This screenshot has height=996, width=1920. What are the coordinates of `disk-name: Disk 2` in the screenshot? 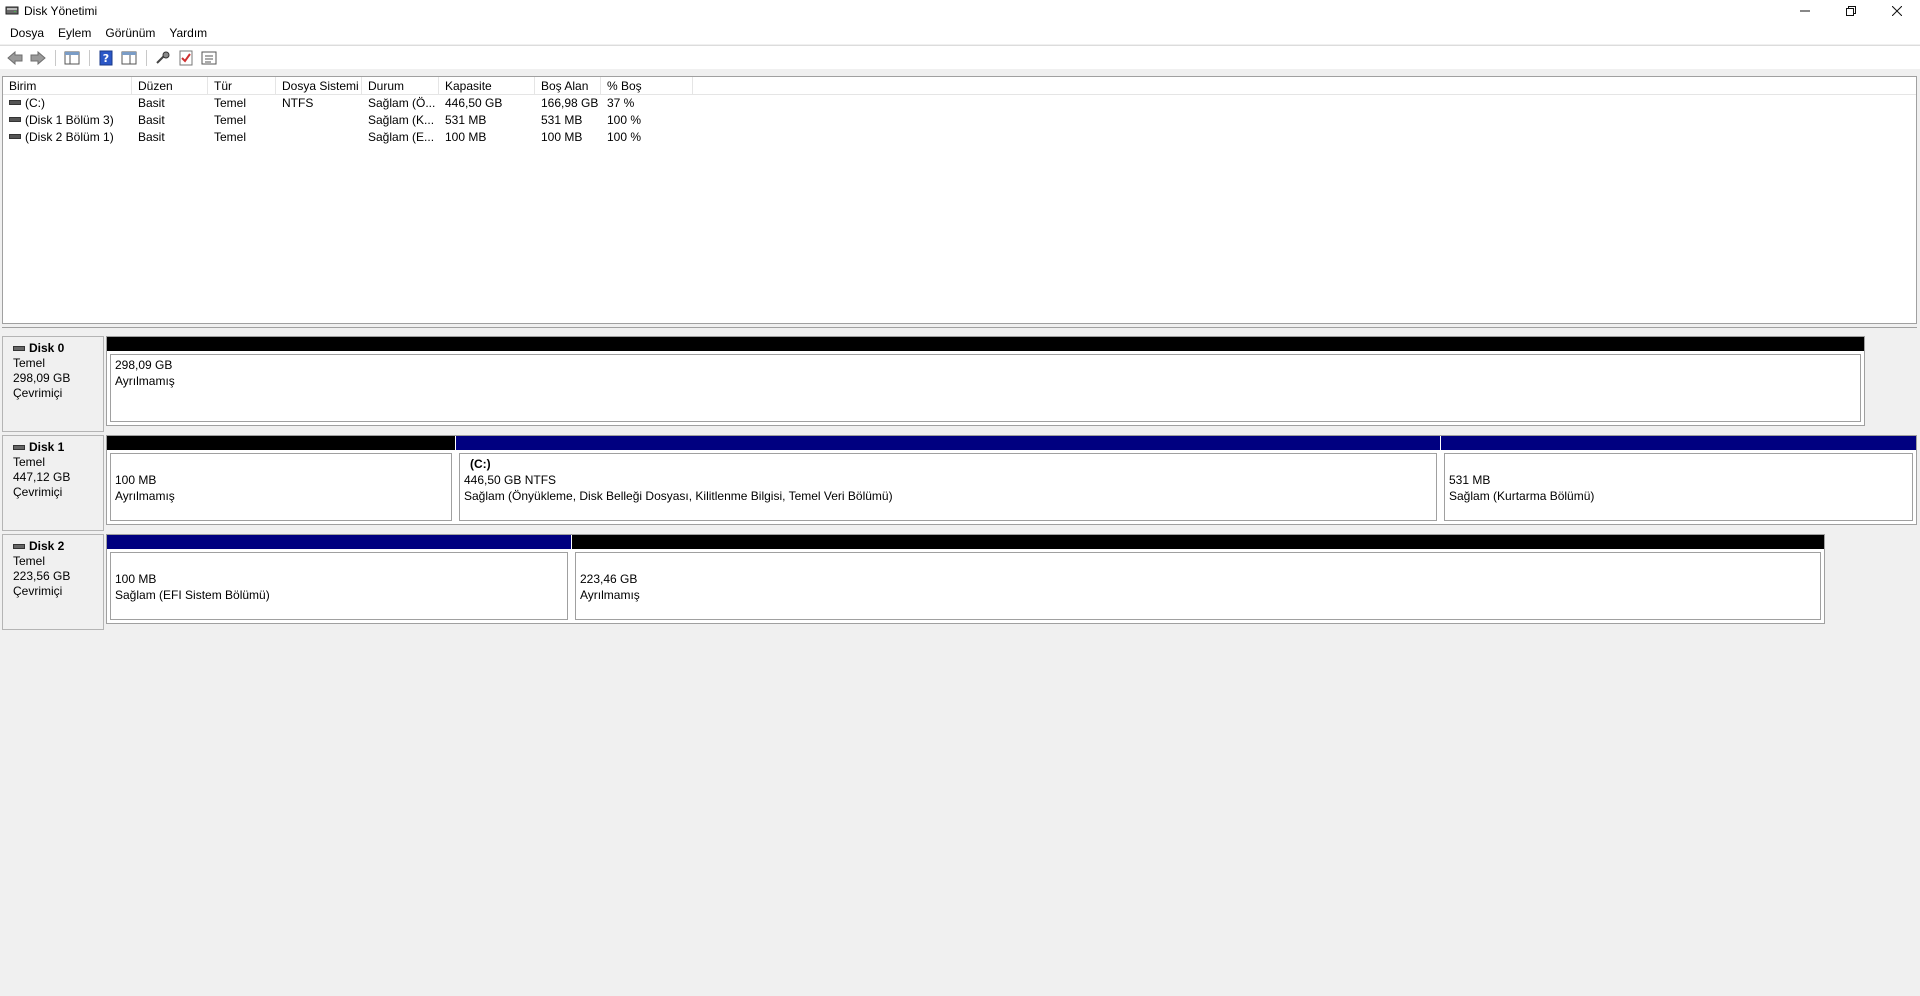 It's located at (58, 546).